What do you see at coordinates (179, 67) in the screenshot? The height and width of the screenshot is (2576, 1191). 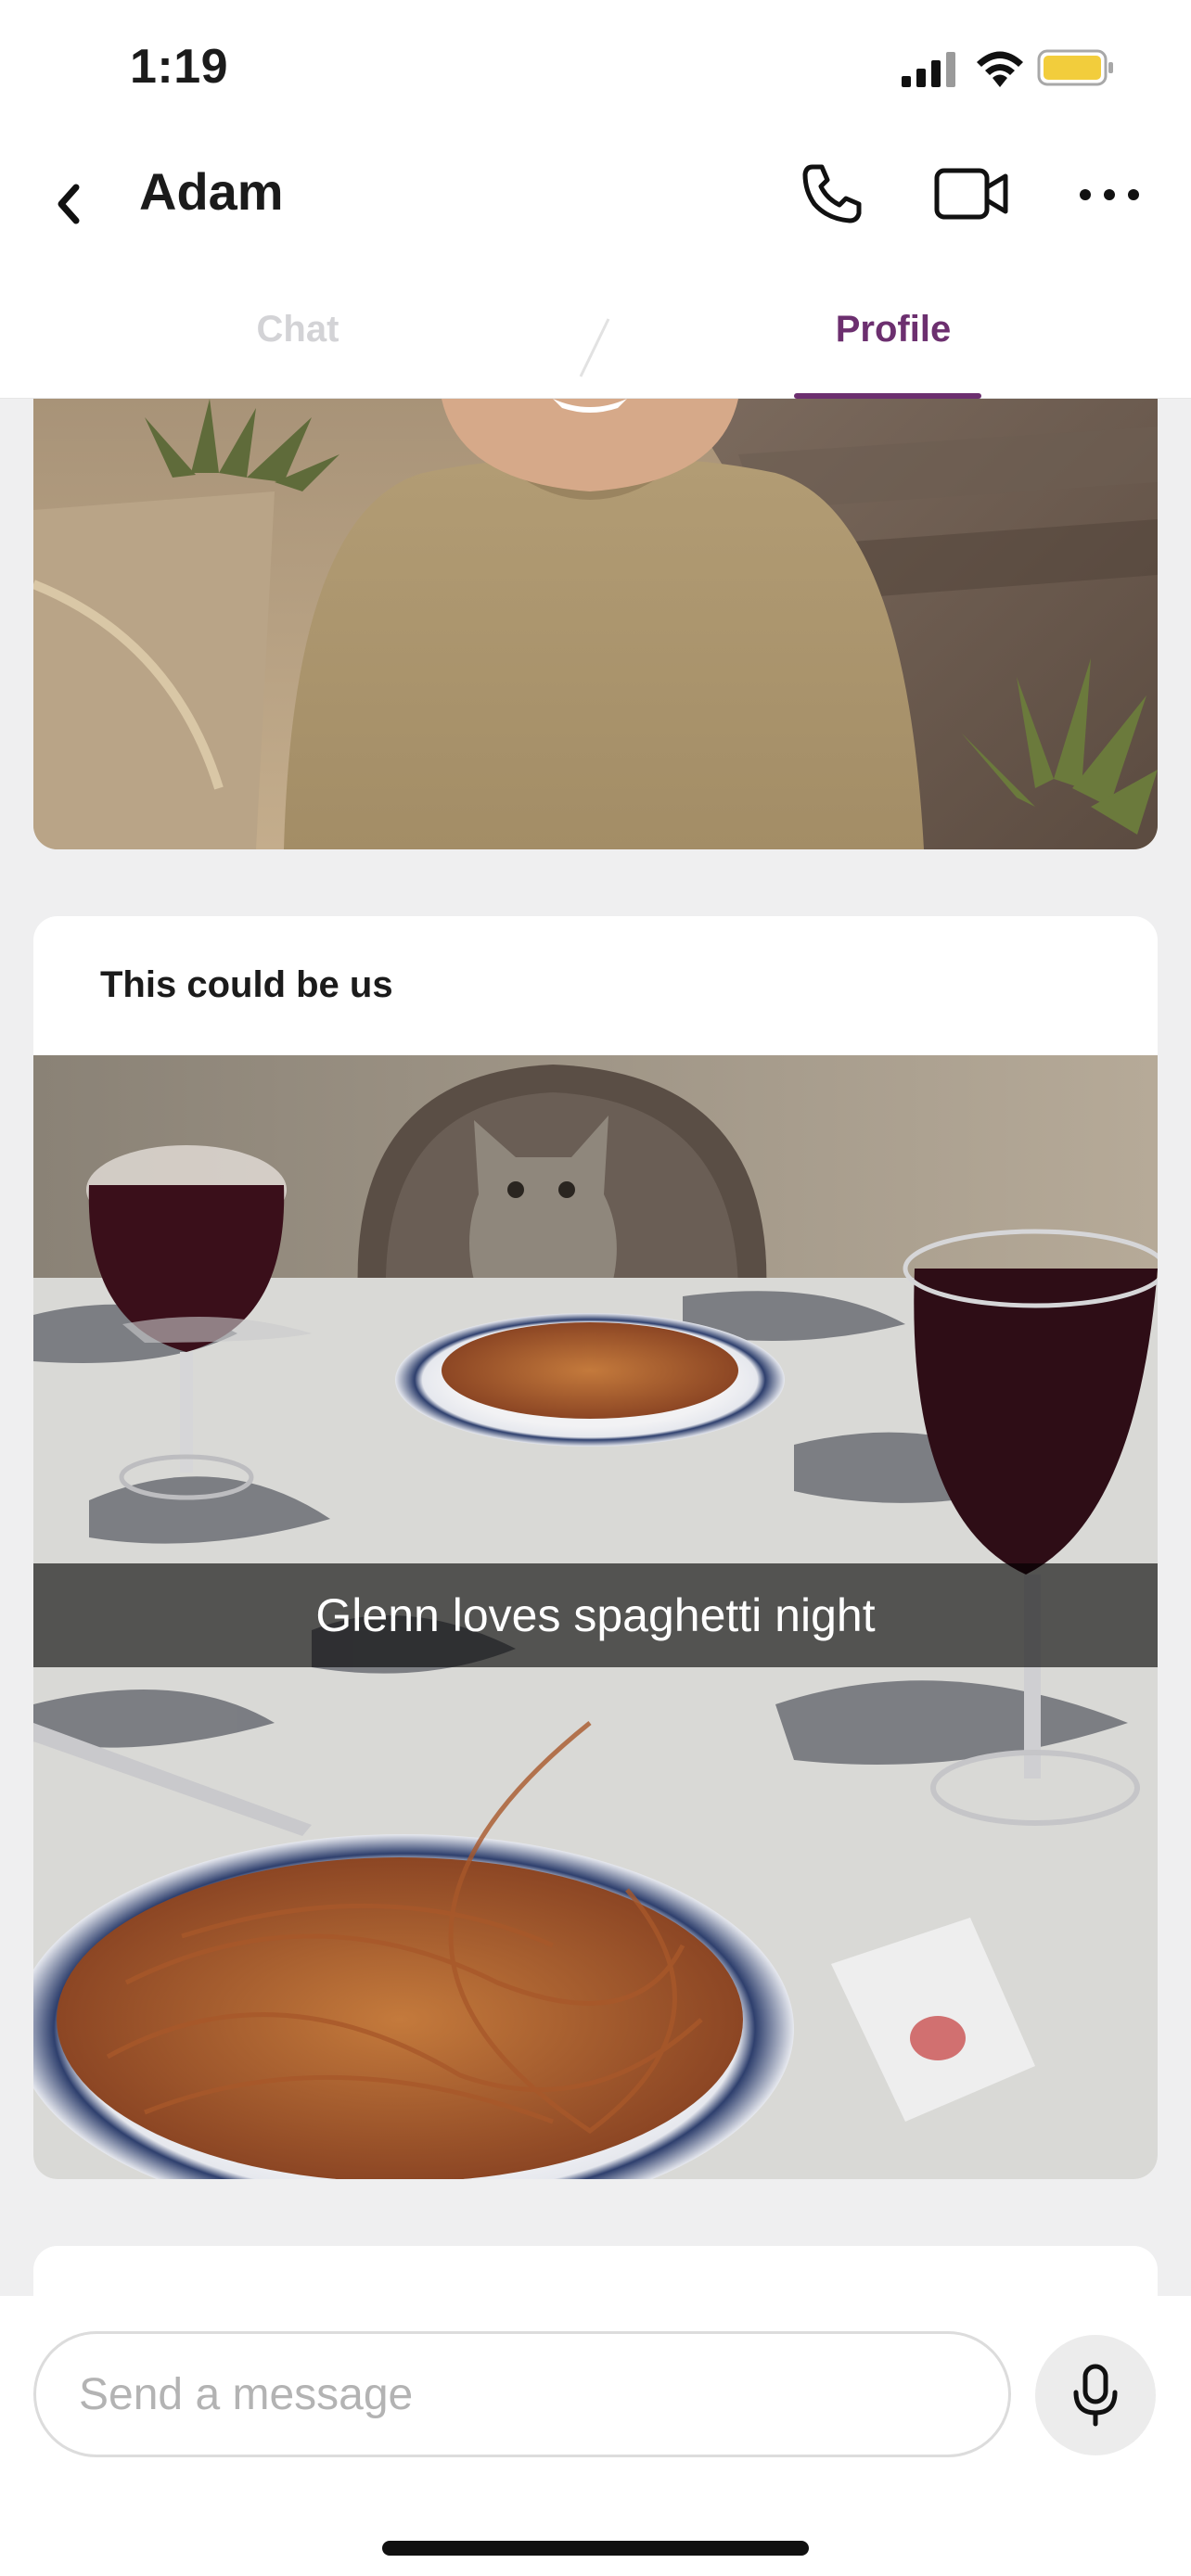 I see `status-time: 1:19` at bounding box center [179, 67].